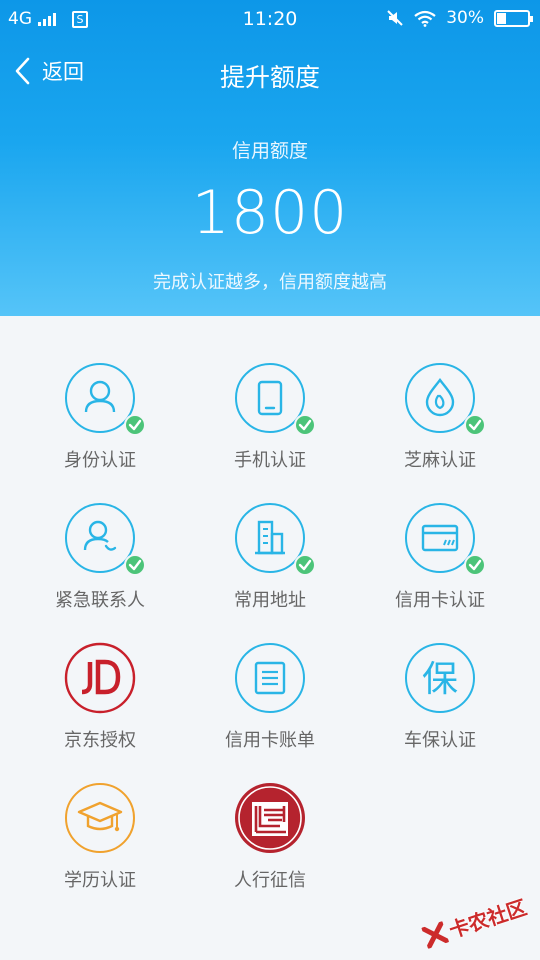 Image resolution: width=540 pixels, height=960 pixels. I want to click on cell-label: 信用卡账单, so click(270, 740).